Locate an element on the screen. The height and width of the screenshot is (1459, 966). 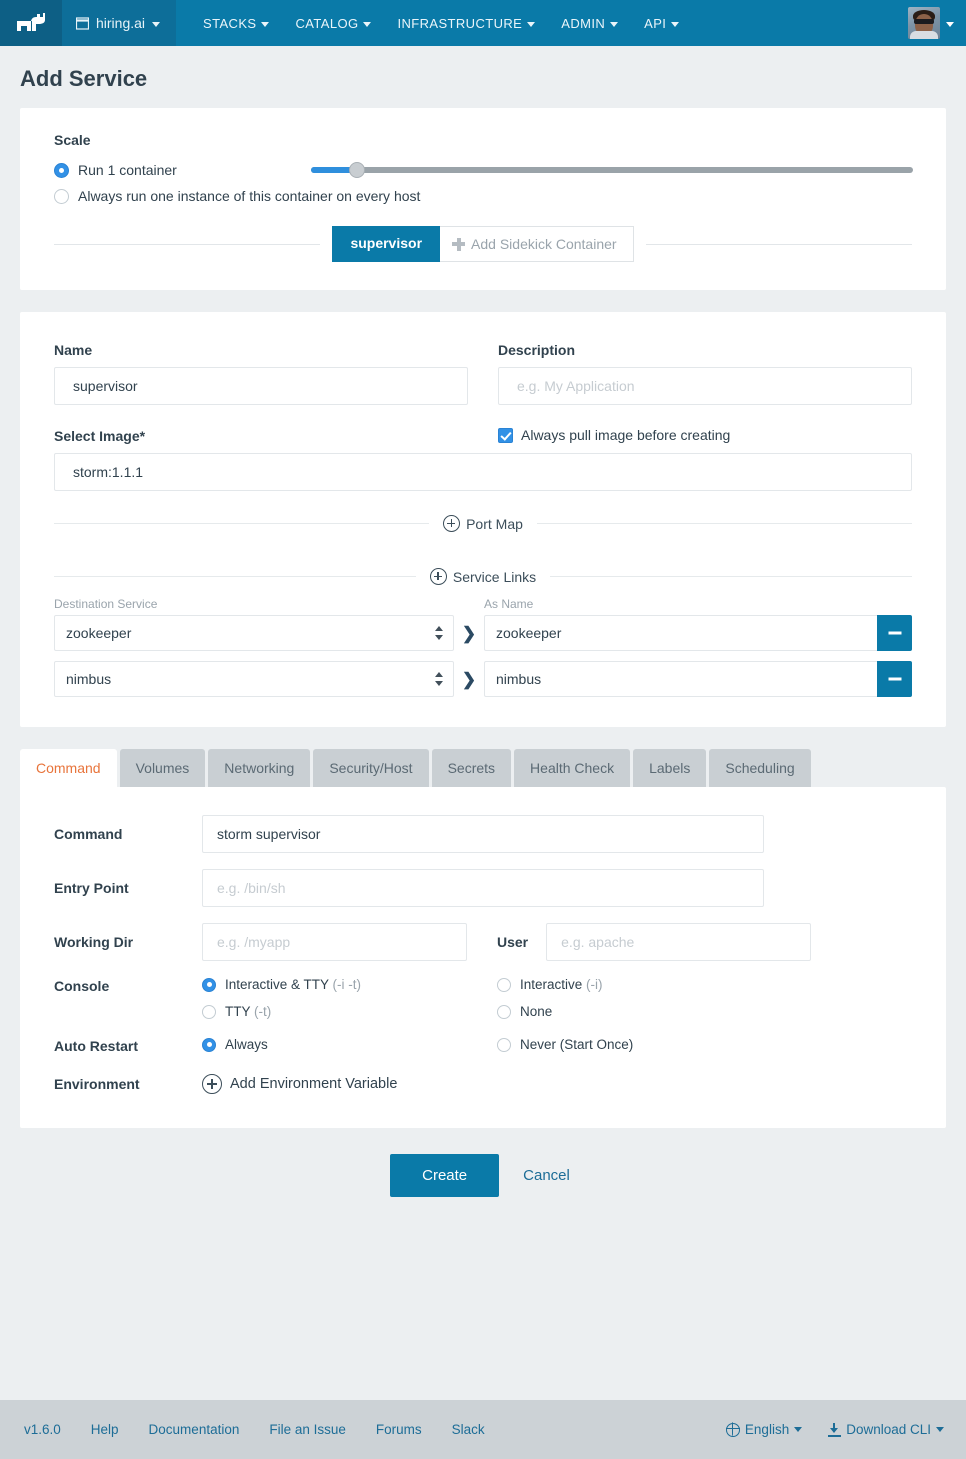
port-map-label: Port Map is located at coordinates (494, 523).